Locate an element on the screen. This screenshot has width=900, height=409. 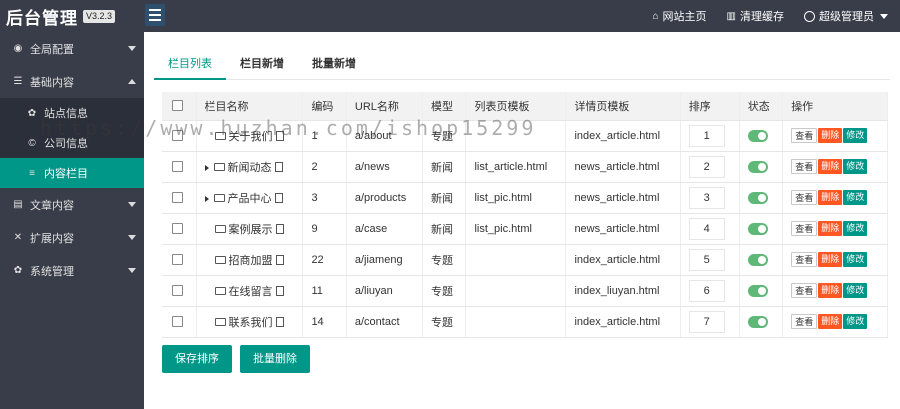
sidebar-item-article-content: ▤ 文章内容 is located at coordinates (72, 204).